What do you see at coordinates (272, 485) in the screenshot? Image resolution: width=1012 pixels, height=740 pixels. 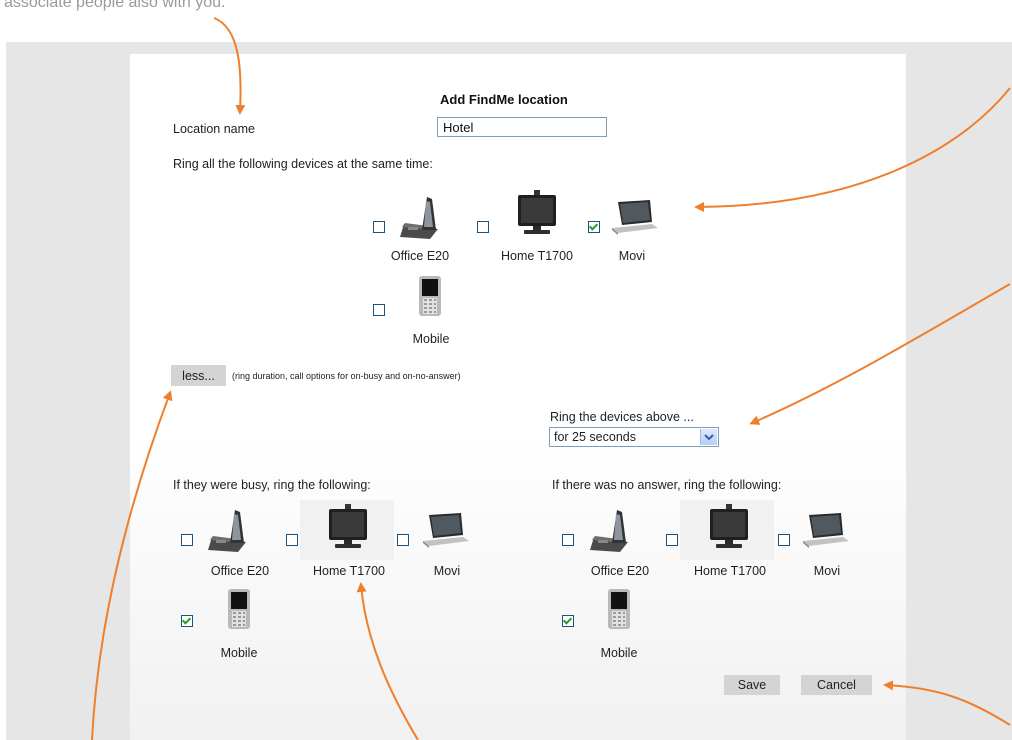 I see `busy-label: If they were busy, ring the following:` at bounding box center [272, 485].